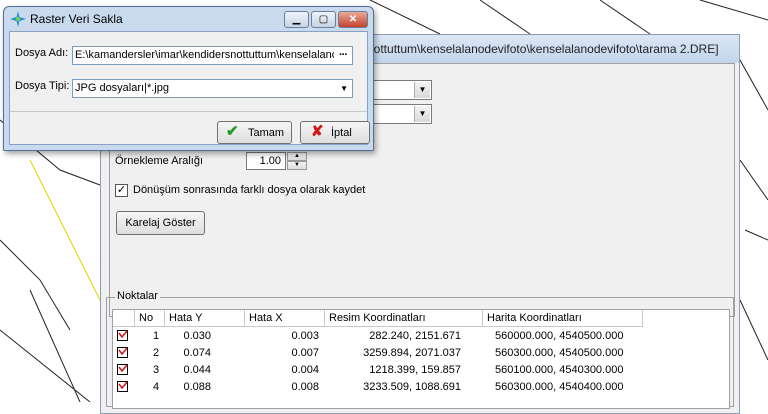 Image resolution: width=768 pixels, height=414 pixels. What do you see at coordinates (42, 53) in the screenshot?
I see `file-name-label: Dosya Adı:` at bounding box center [42, 53].